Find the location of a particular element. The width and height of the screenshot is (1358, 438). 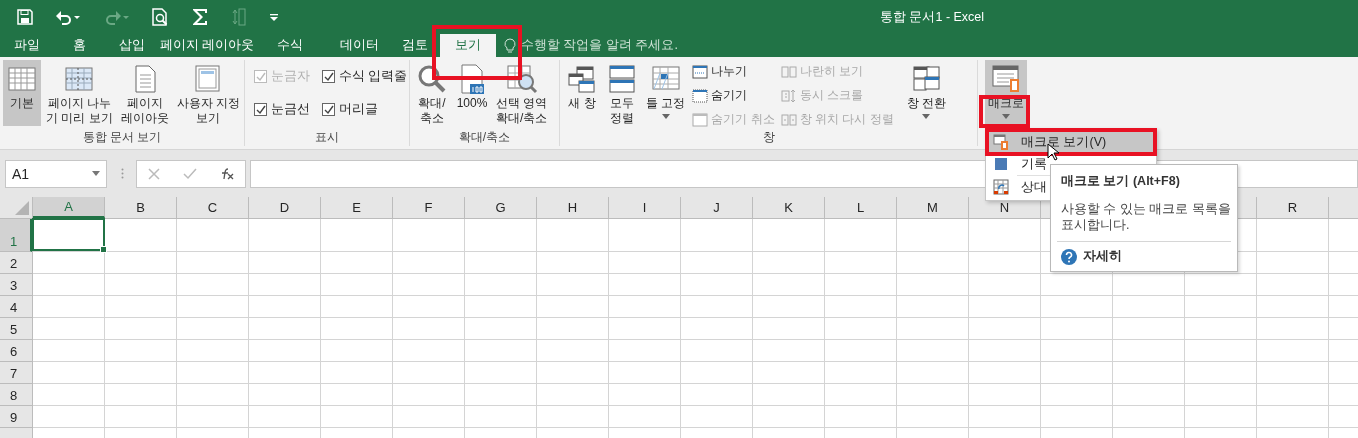

print-preview-icon is located at coordinates (160, 17).